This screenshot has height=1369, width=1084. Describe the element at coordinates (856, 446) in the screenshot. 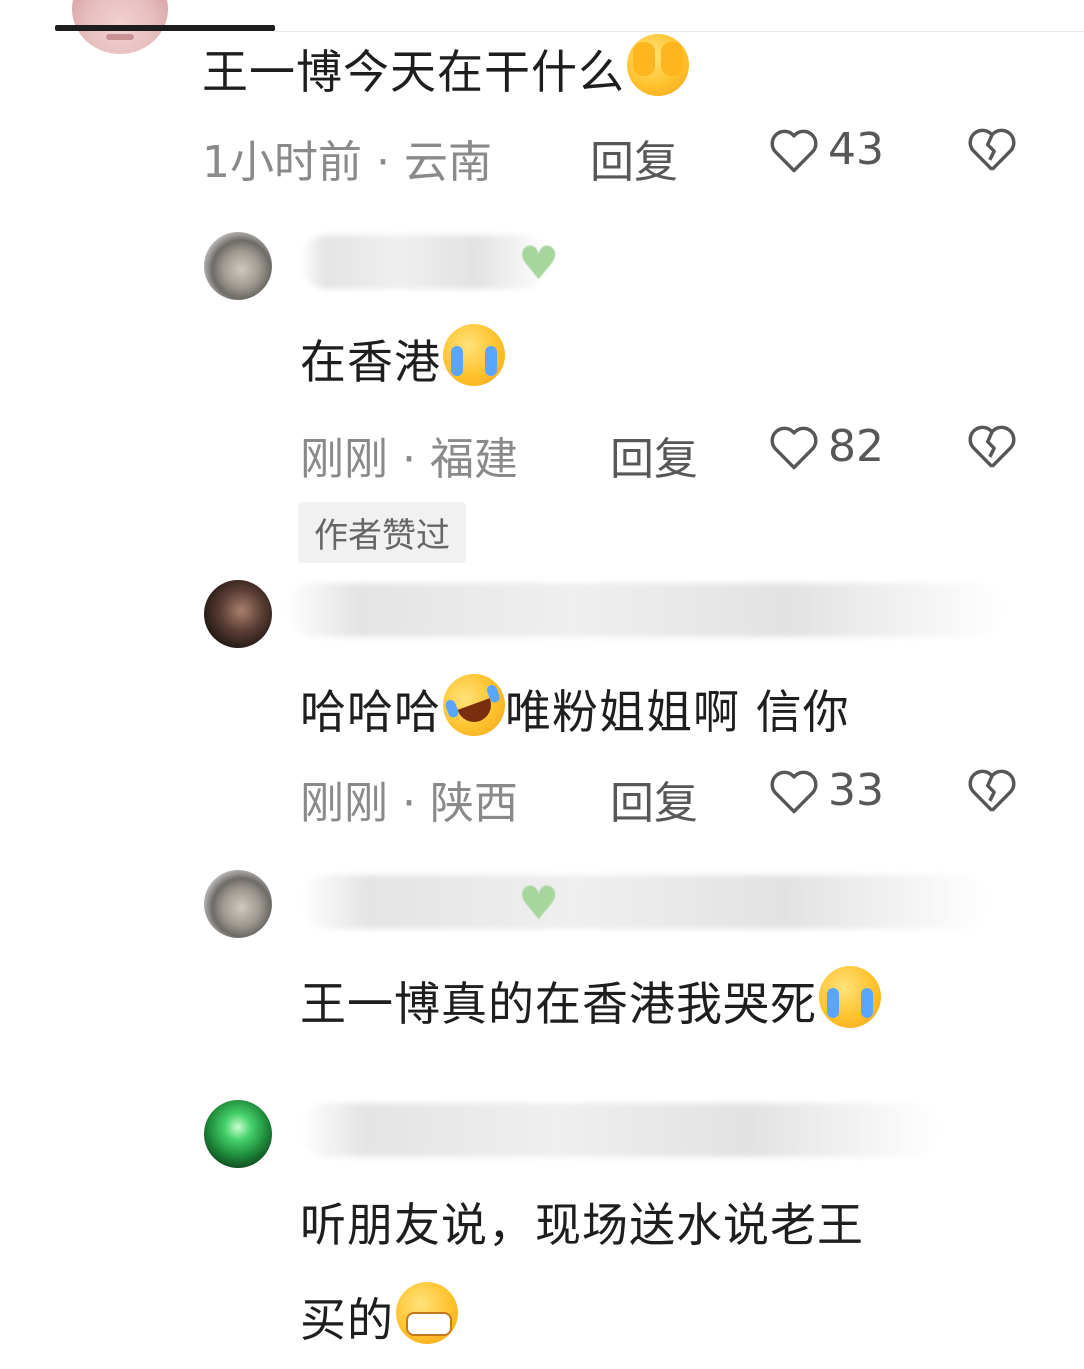

I see `like-count: 82` at that location.